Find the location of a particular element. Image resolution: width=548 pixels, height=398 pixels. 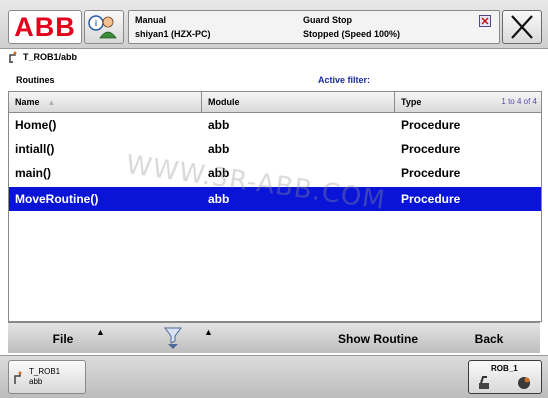

routine-name: main() is located at coordinates (33, 173).